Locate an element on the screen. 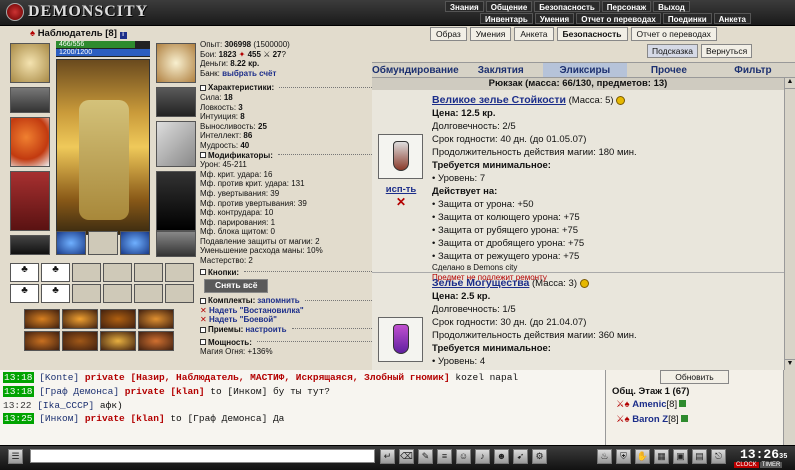  back-button: Вернуться is located at coordinates (726, 51).